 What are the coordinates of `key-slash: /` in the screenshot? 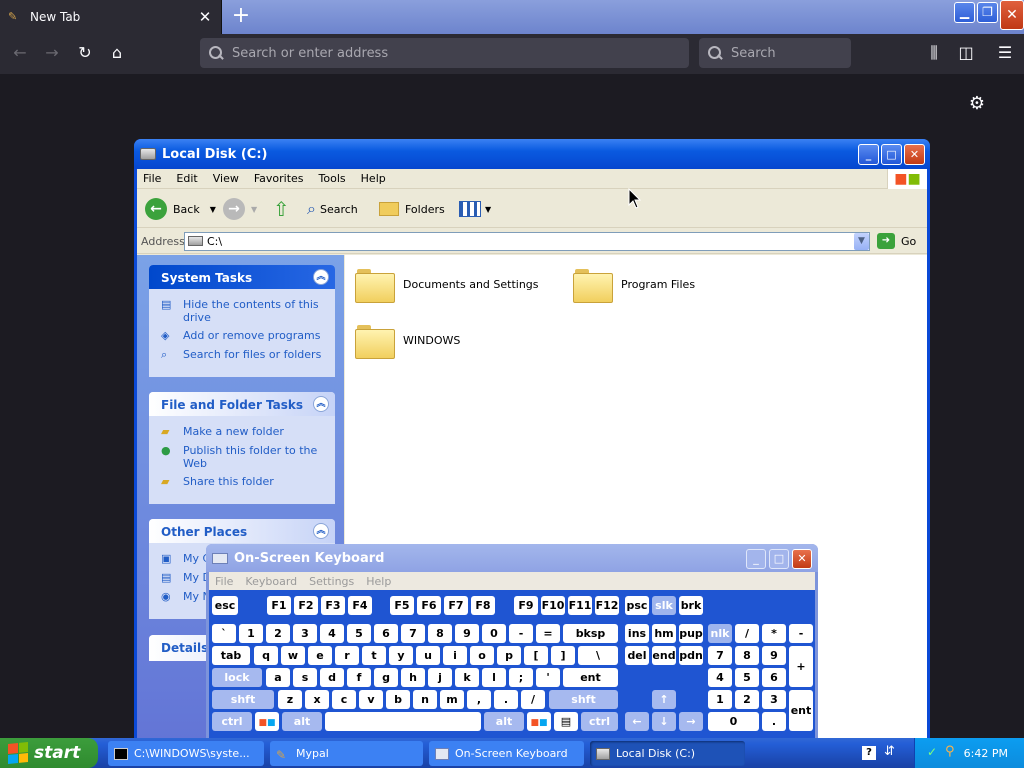 It's located at (533, 699).